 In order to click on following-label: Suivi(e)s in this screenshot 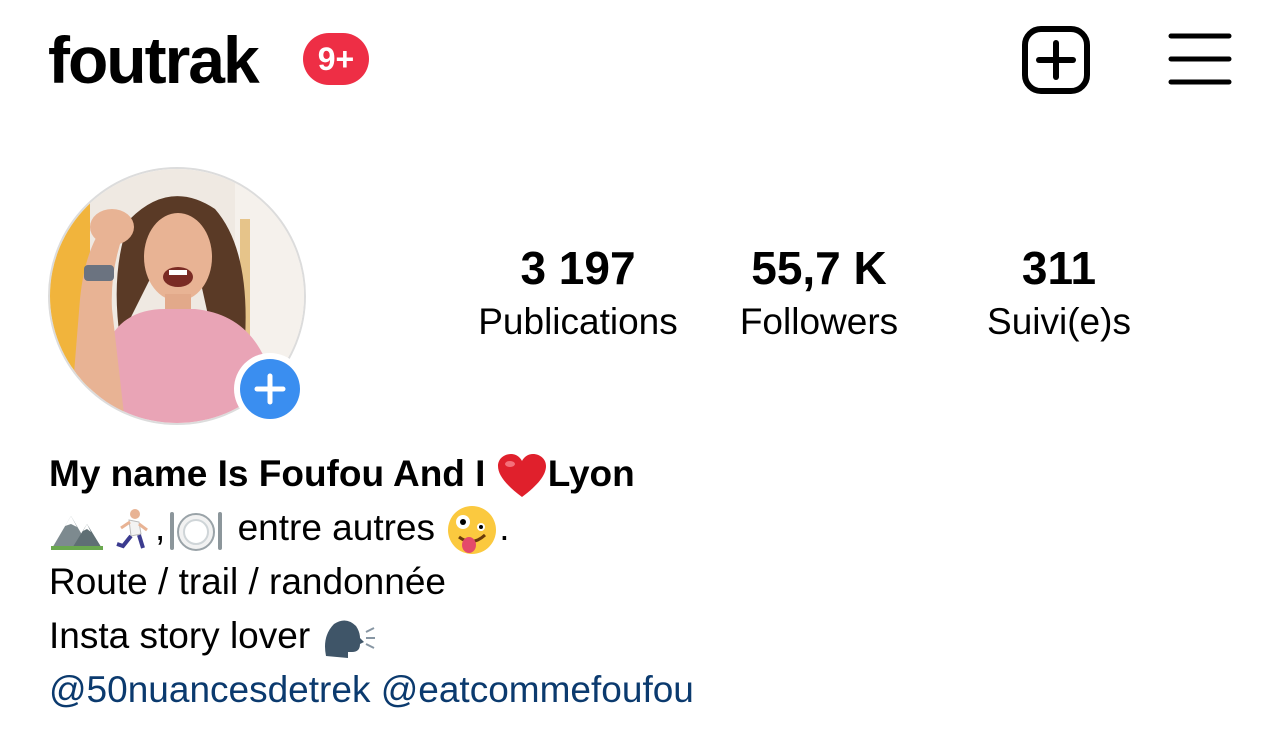, I will do `click(1059, 321)`.